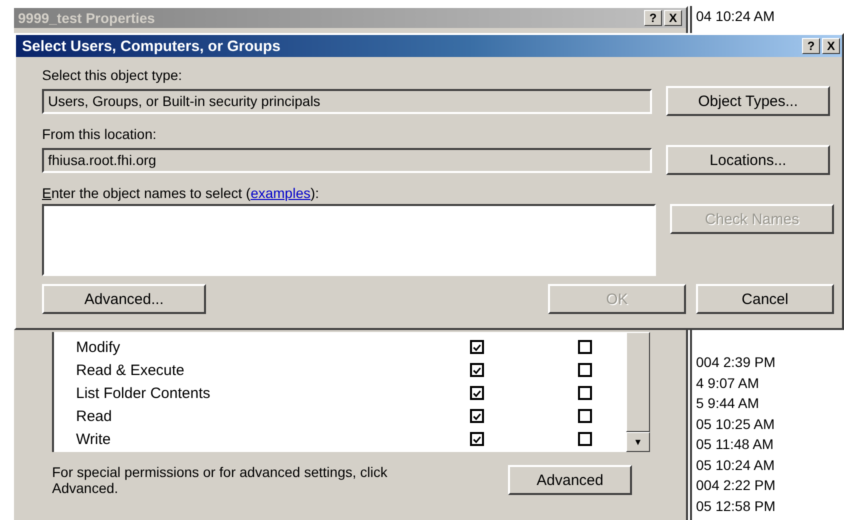  I want to click on field-label: Select this object type:, so click(113, 75).